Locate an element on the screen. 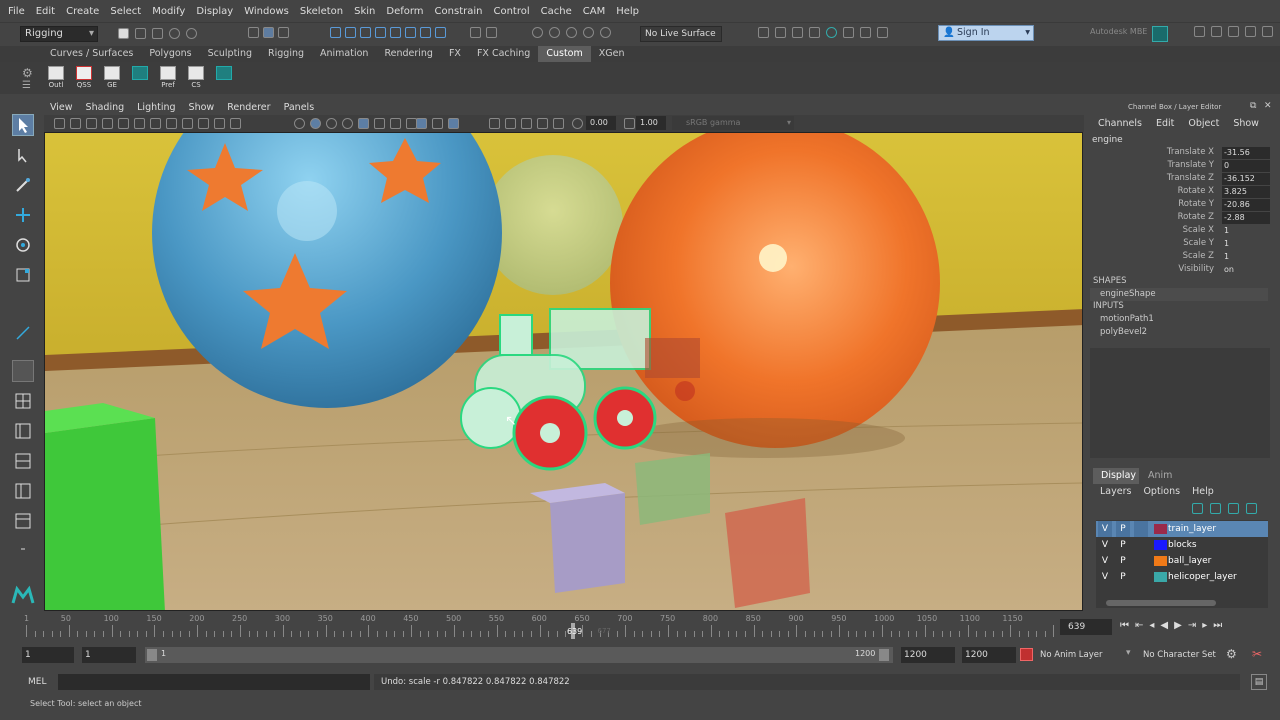 Image resolution: width=1280 pixels, height=720 pixels. attr-scale-z: Scale Z1 is located at coordinates (1180, 257).